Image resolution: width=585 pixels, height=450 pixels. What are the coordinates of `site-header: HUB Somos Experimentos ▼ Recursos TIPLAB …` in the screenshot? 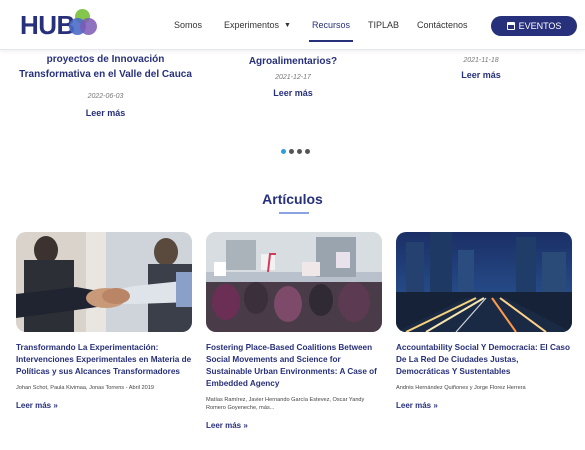 It's located at (292, 25).